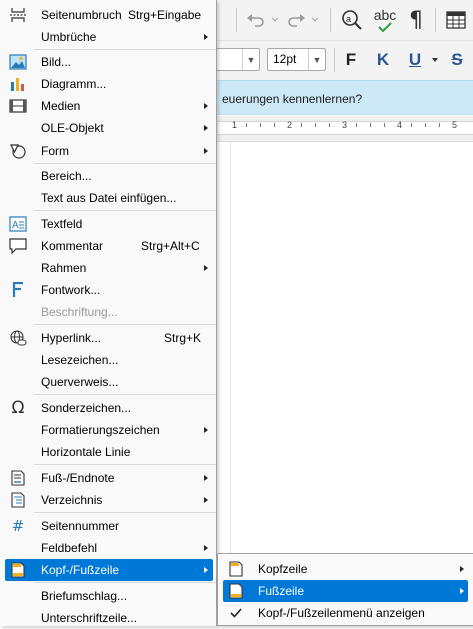  What do you see at coordinates (351, 60) in the screenshot?
I see `bold-button: F` at bounding box center [351, 60].